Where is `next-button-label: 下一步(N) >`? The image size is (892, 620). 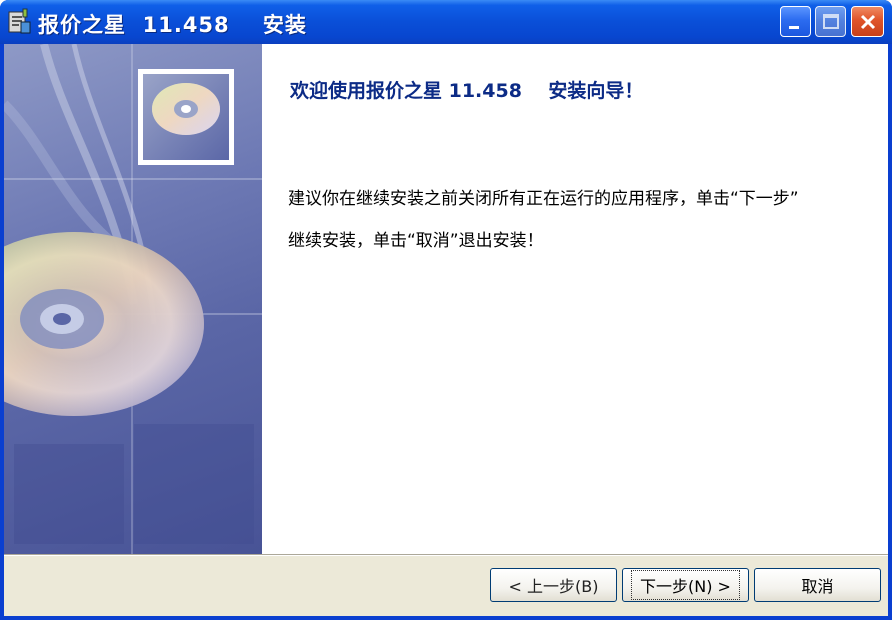
next-button-label: 下一步(N) > is located at coordinates (685, 585).